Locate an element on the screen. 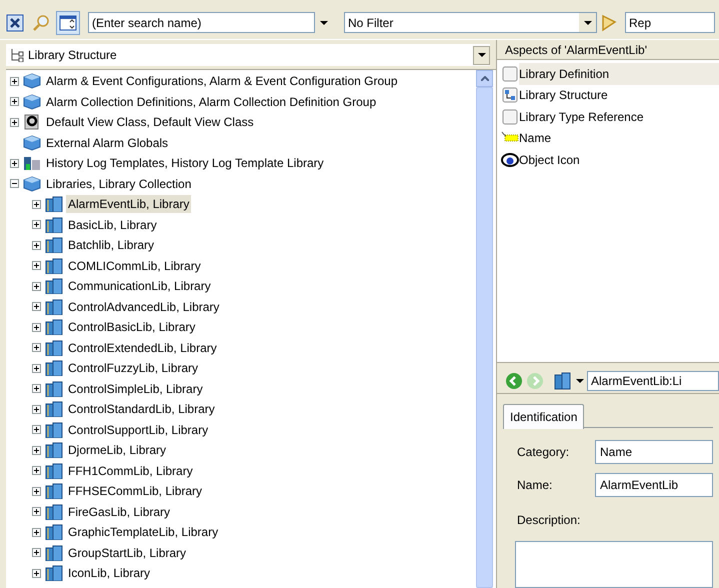 This screenshot has height=588, width=719. tree-item: COMLICommLib, Library is located at coordinates (134, 265).